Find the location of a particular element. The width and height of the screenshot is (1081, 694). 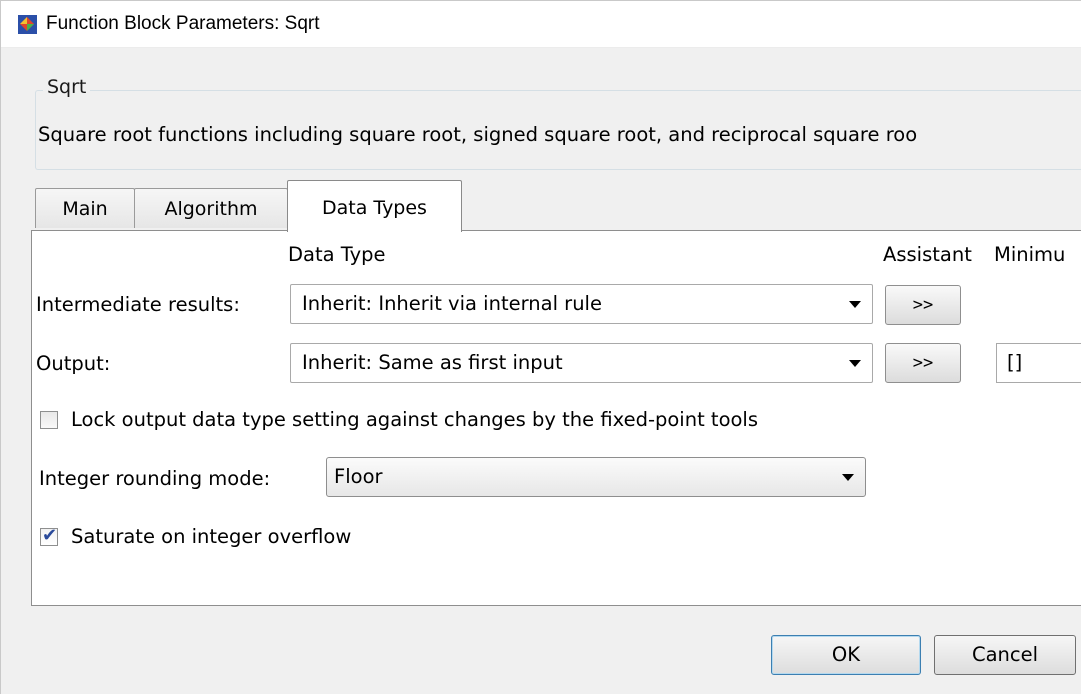

intermediate-results-data-type-dropdown: Inherit: Inherit via internal rule is located at coordinates (581, 304).